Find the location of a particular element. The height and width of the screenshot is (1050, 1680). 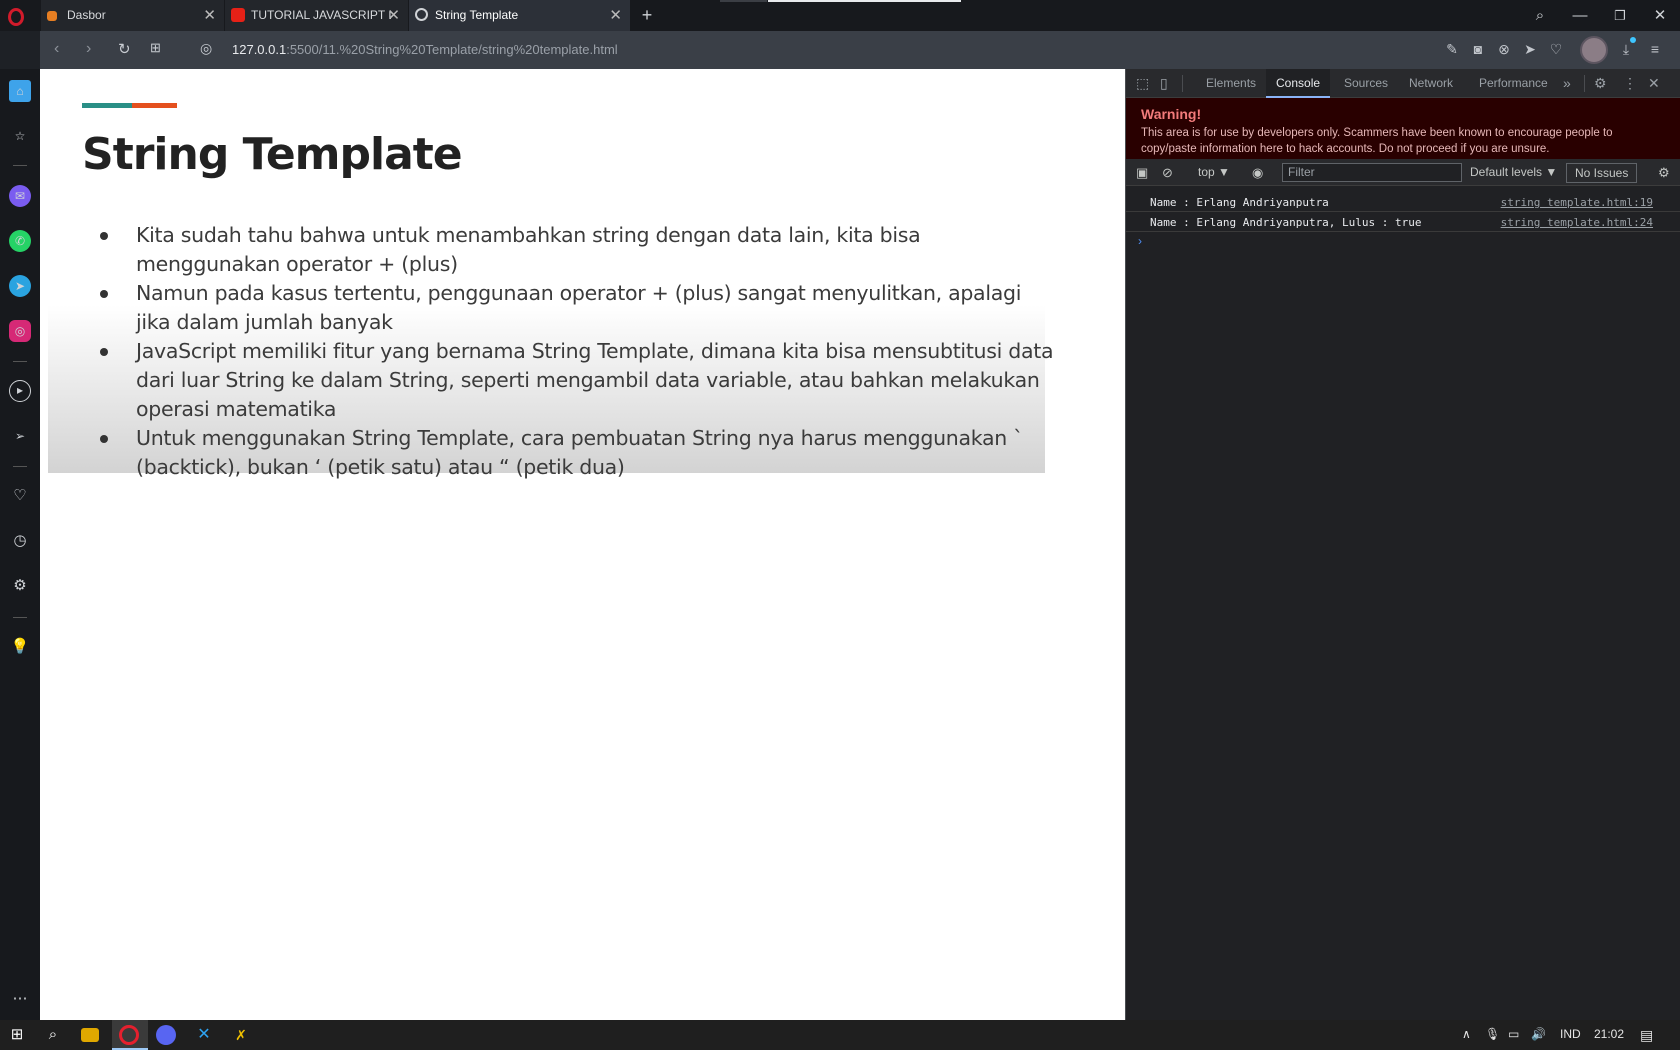

tab-elements: Elements is located at coordinates (1231, 83).